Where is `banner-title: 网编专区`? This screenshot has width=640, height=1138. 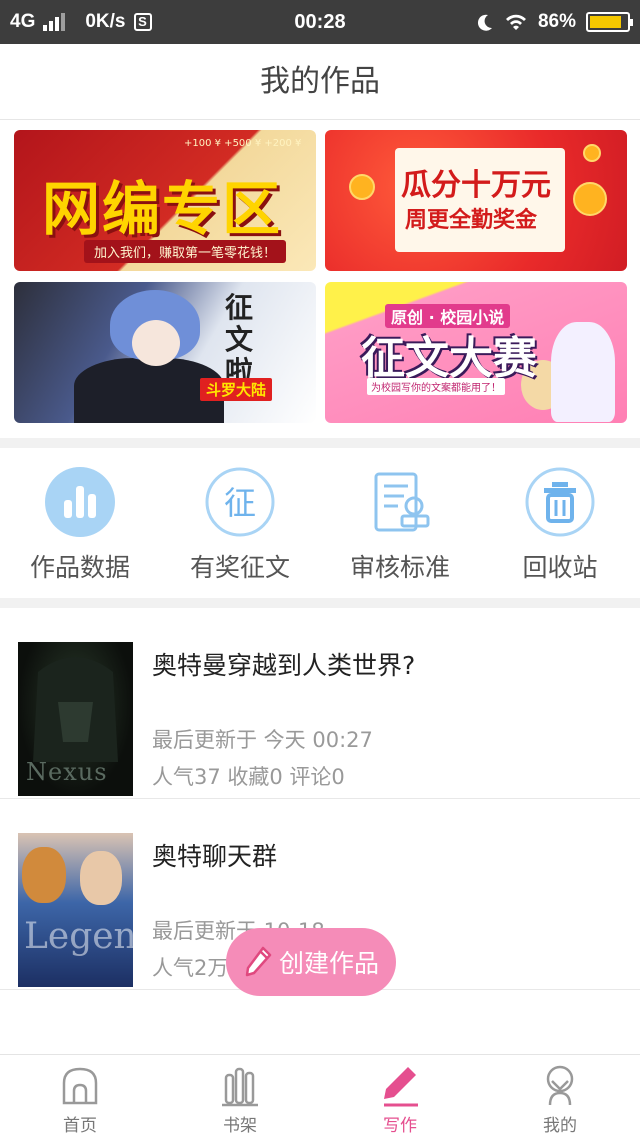
banner-title: 网编专区 is located at coordinates (162, 209).